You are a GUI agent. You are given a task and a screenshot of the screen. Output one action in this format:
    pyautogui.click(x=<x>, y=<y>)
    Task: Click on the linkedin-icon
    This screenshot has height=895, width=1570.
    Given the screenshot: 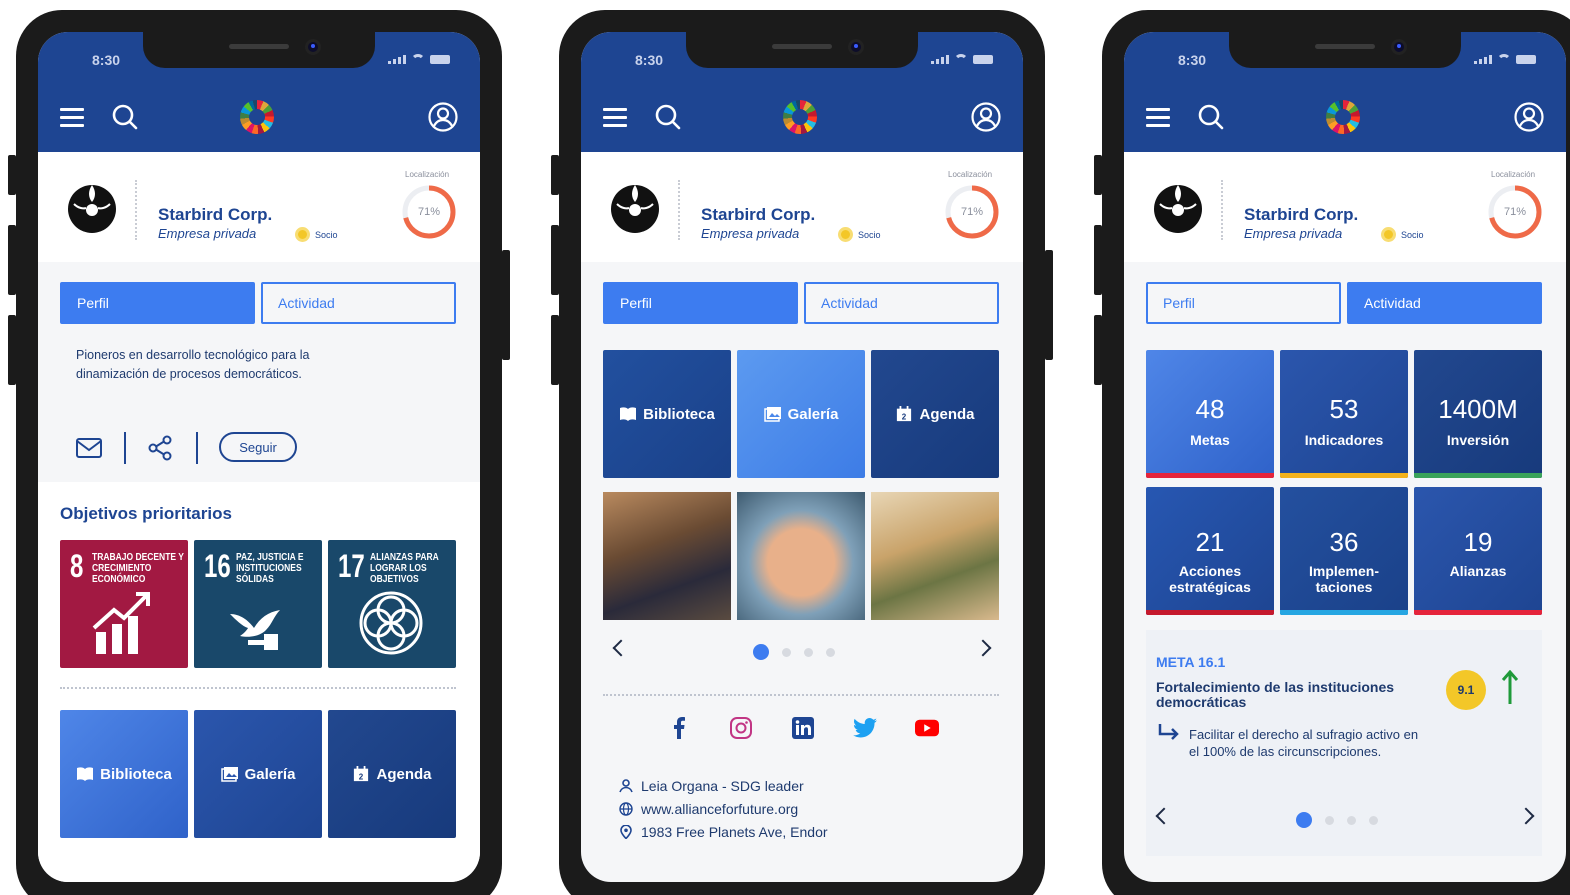 What is the action you would take?
    pyautogui.click(x=803, y=728)
    